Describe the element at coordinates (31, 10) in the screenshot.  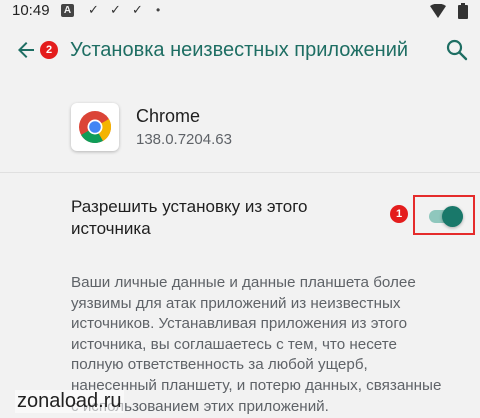
I see `status-time: 10:49` at that location.